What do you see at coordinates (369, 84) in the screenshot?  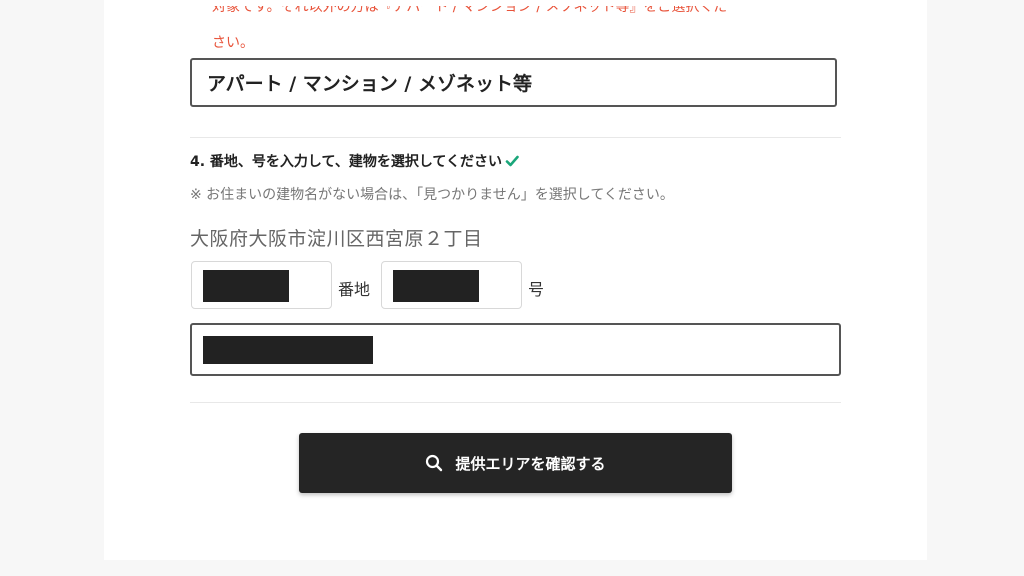 I see `housing-type-selected-value: アパート / マンション / メゾネット等` at bounding box center [369, 84].